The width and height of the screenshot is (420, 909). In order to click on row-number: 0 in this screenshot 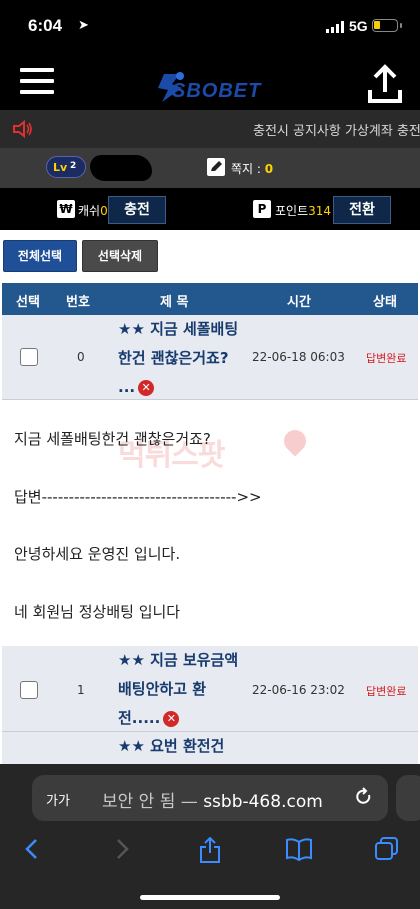, I will do `click(81, 357)`.